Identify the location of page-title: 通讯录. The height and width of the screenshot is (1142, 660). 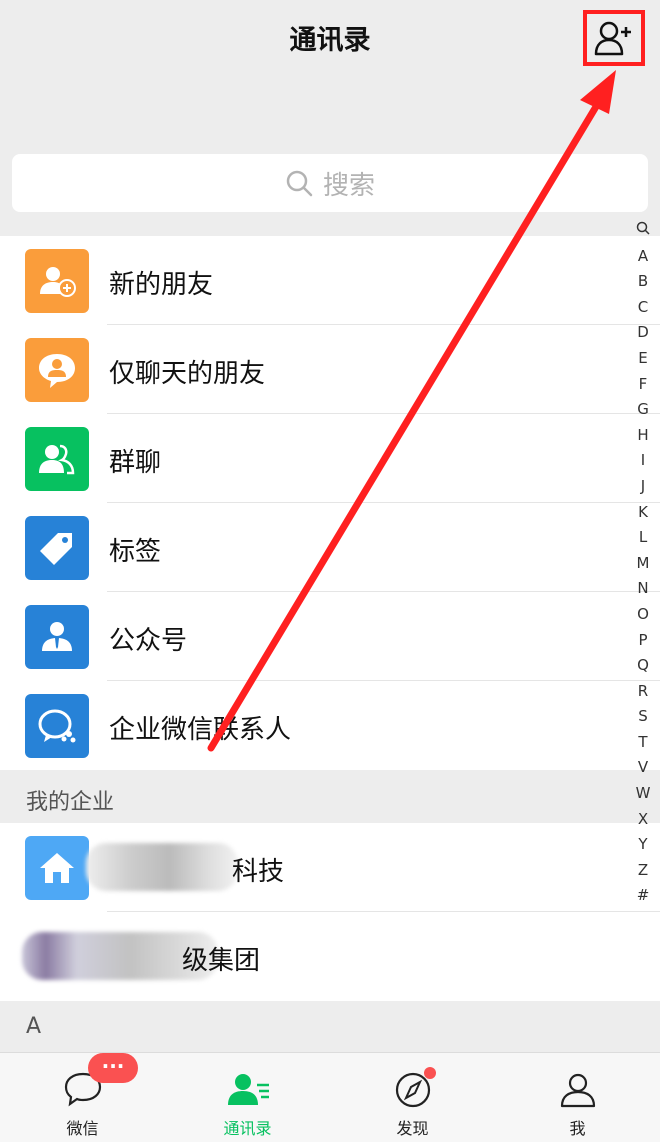
(330, 40).